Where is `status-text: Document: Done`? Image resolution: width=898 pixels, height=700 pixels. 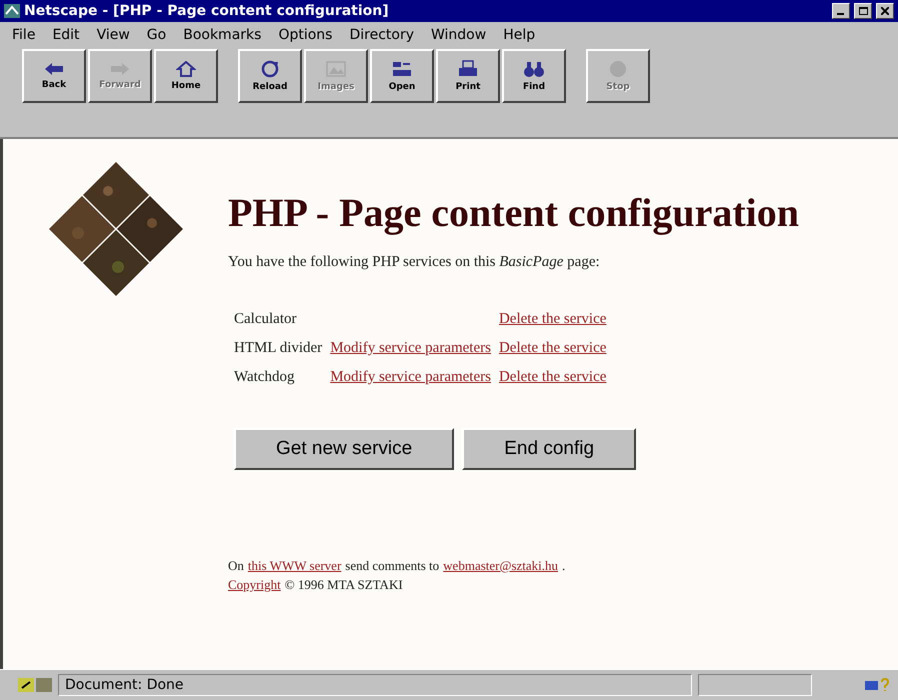 status-text: Document: Done is located at coordinates (375, 685).